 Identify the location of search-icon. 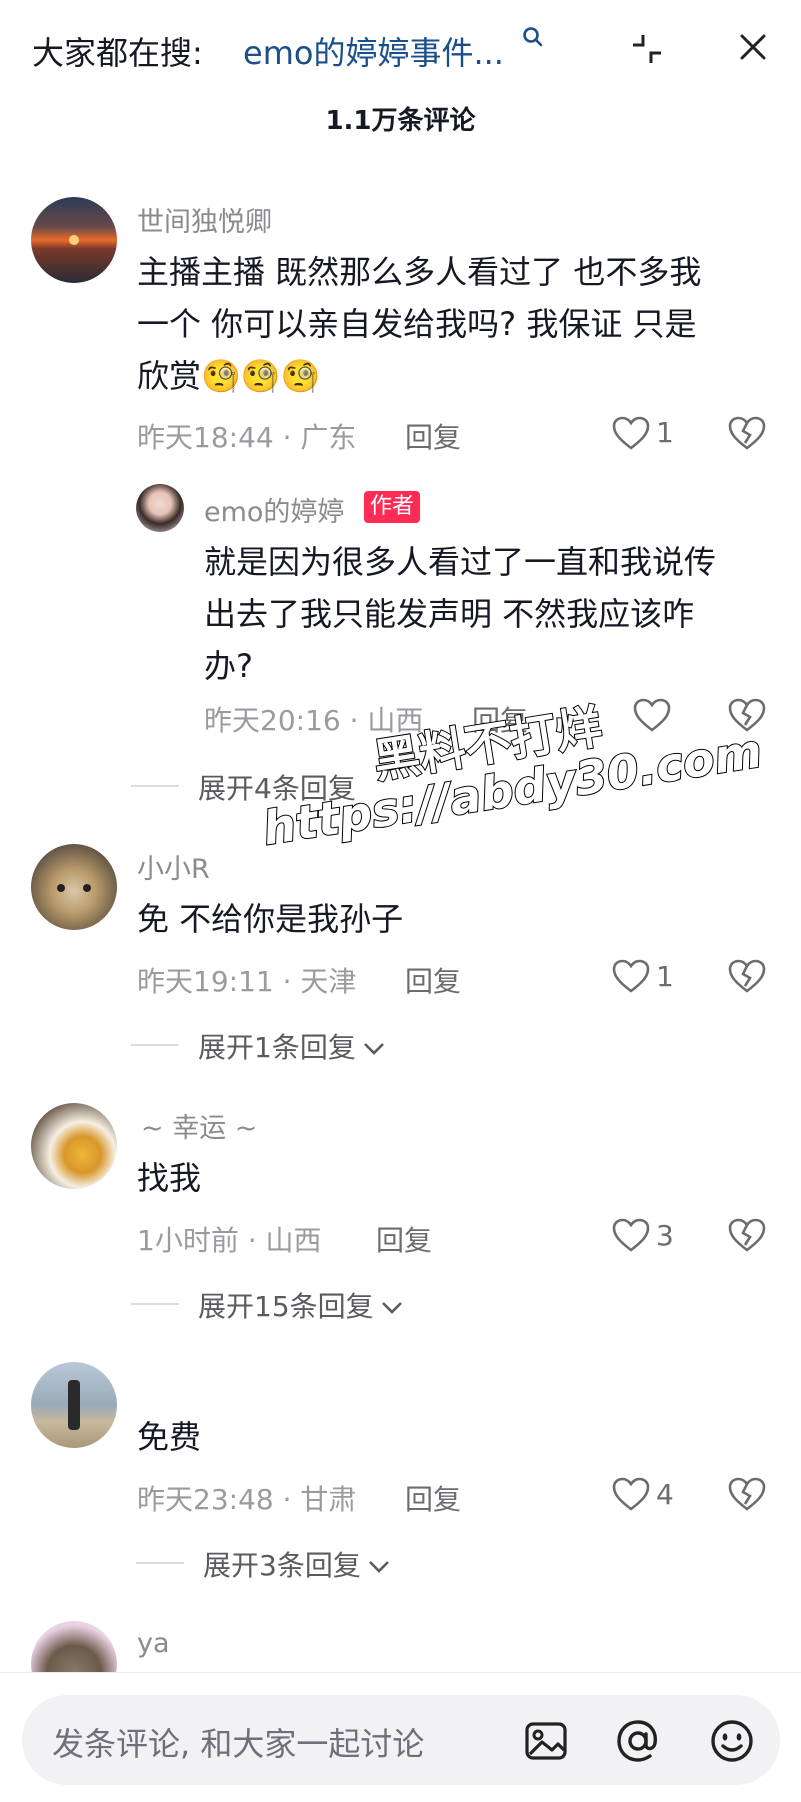
(533, 38).